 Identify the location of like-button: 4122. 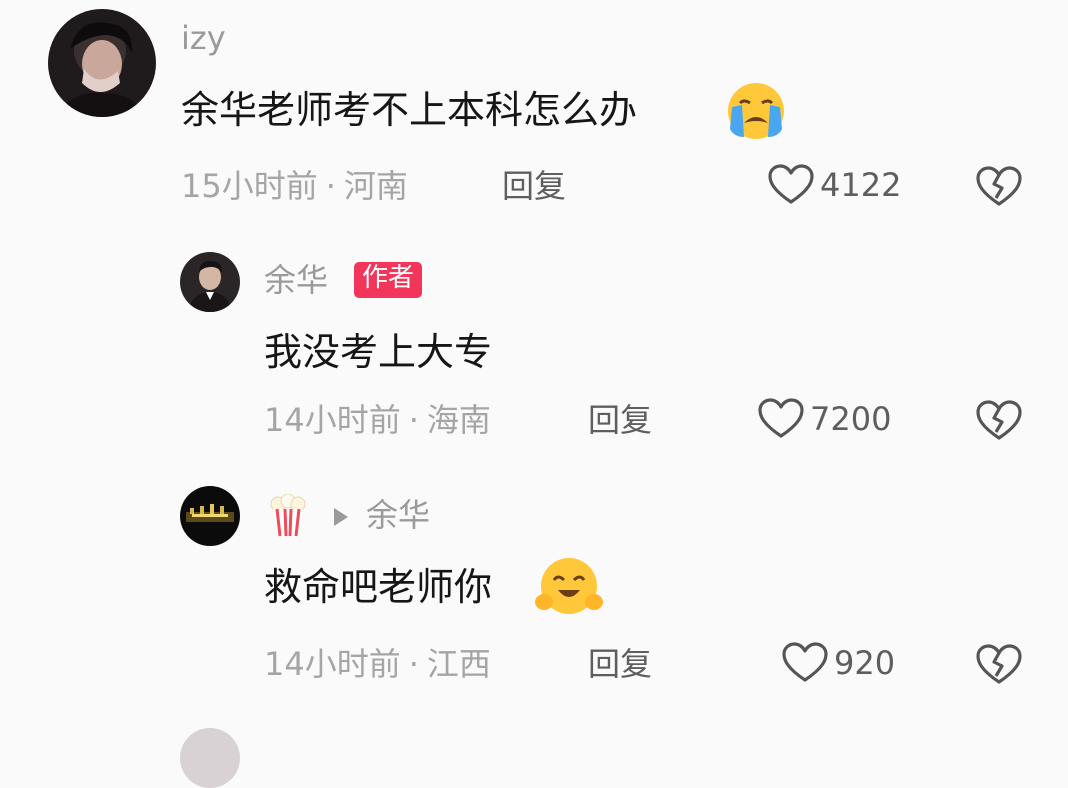
(834, 185).